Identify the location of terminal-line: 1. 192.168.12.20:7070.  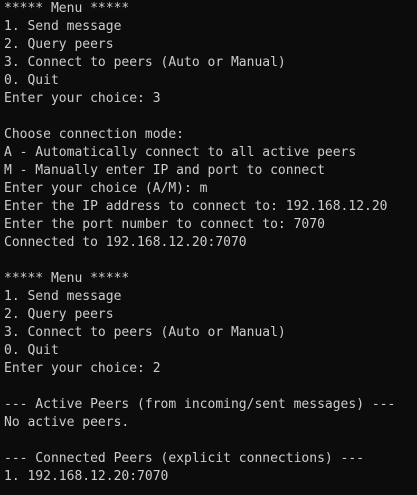
(86, 476).